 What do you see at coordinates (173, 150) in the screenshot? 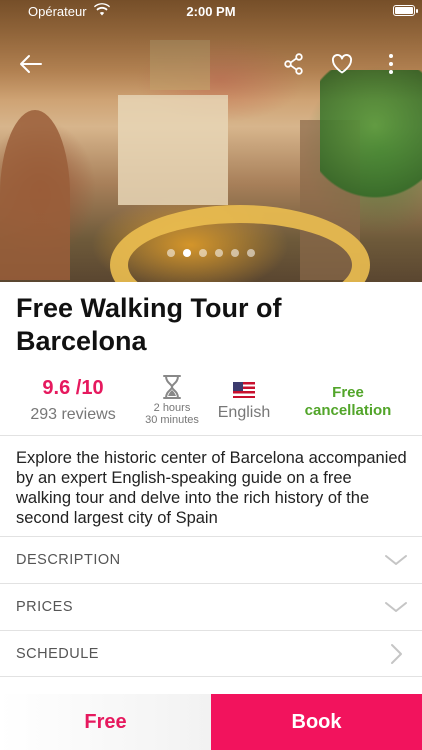
I see `hero-building` at bounding box center [173, 150].